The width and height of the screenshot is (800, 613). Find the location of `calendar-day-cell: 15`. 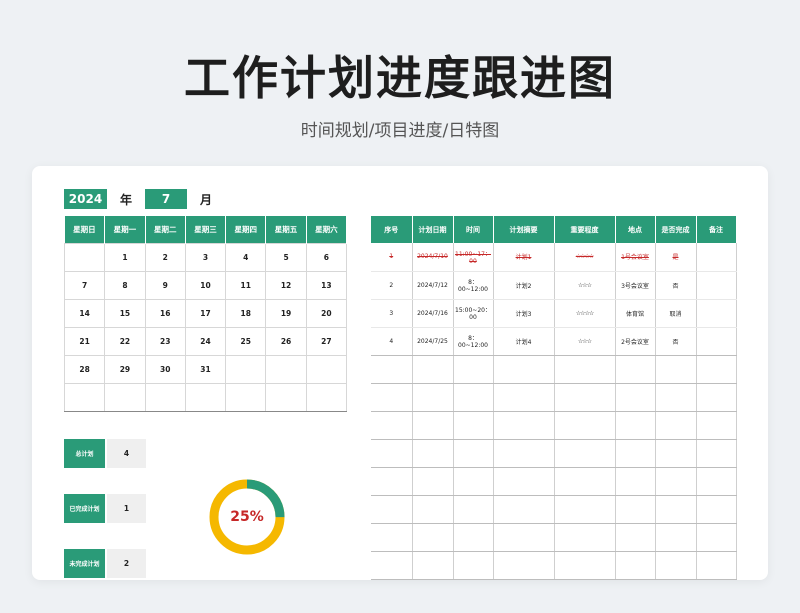

calendar-day-cell: 15 is located at coordinates (125, 313).